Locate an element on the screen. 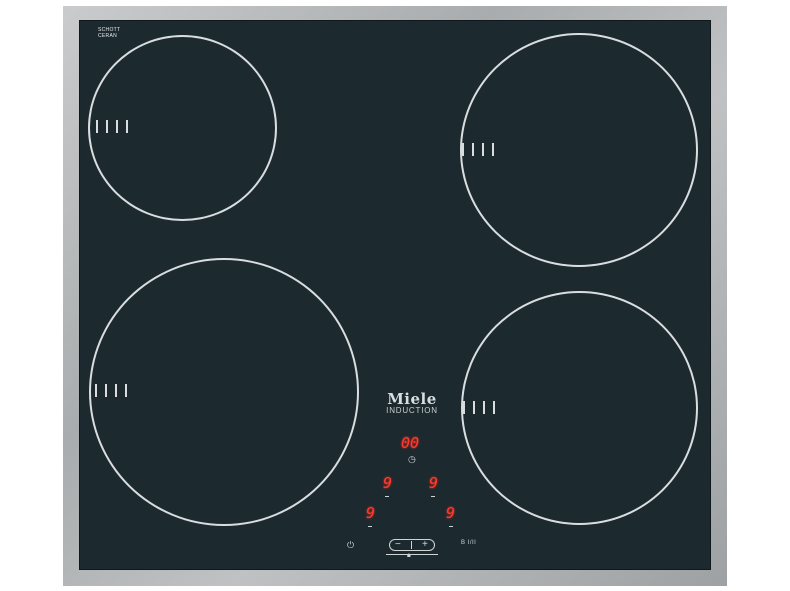  minus-button: − is located at coordinates (398, 545).